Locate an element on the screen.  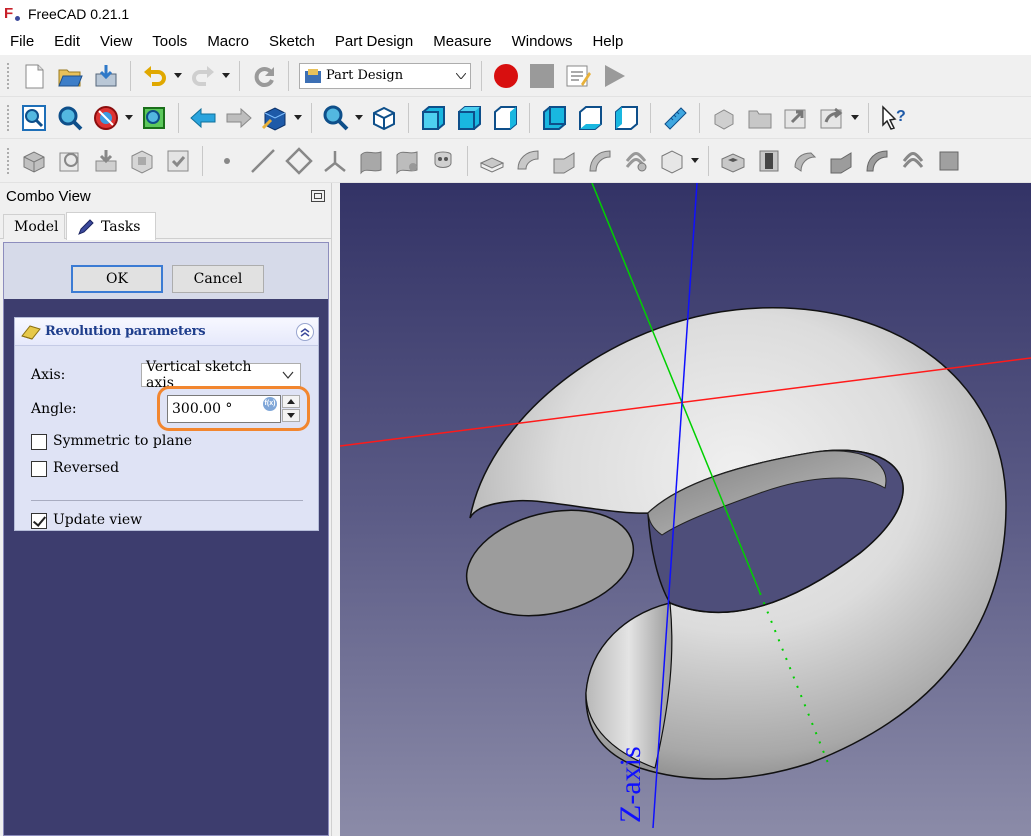
revolution-icon is located at coordinates (528, 161).